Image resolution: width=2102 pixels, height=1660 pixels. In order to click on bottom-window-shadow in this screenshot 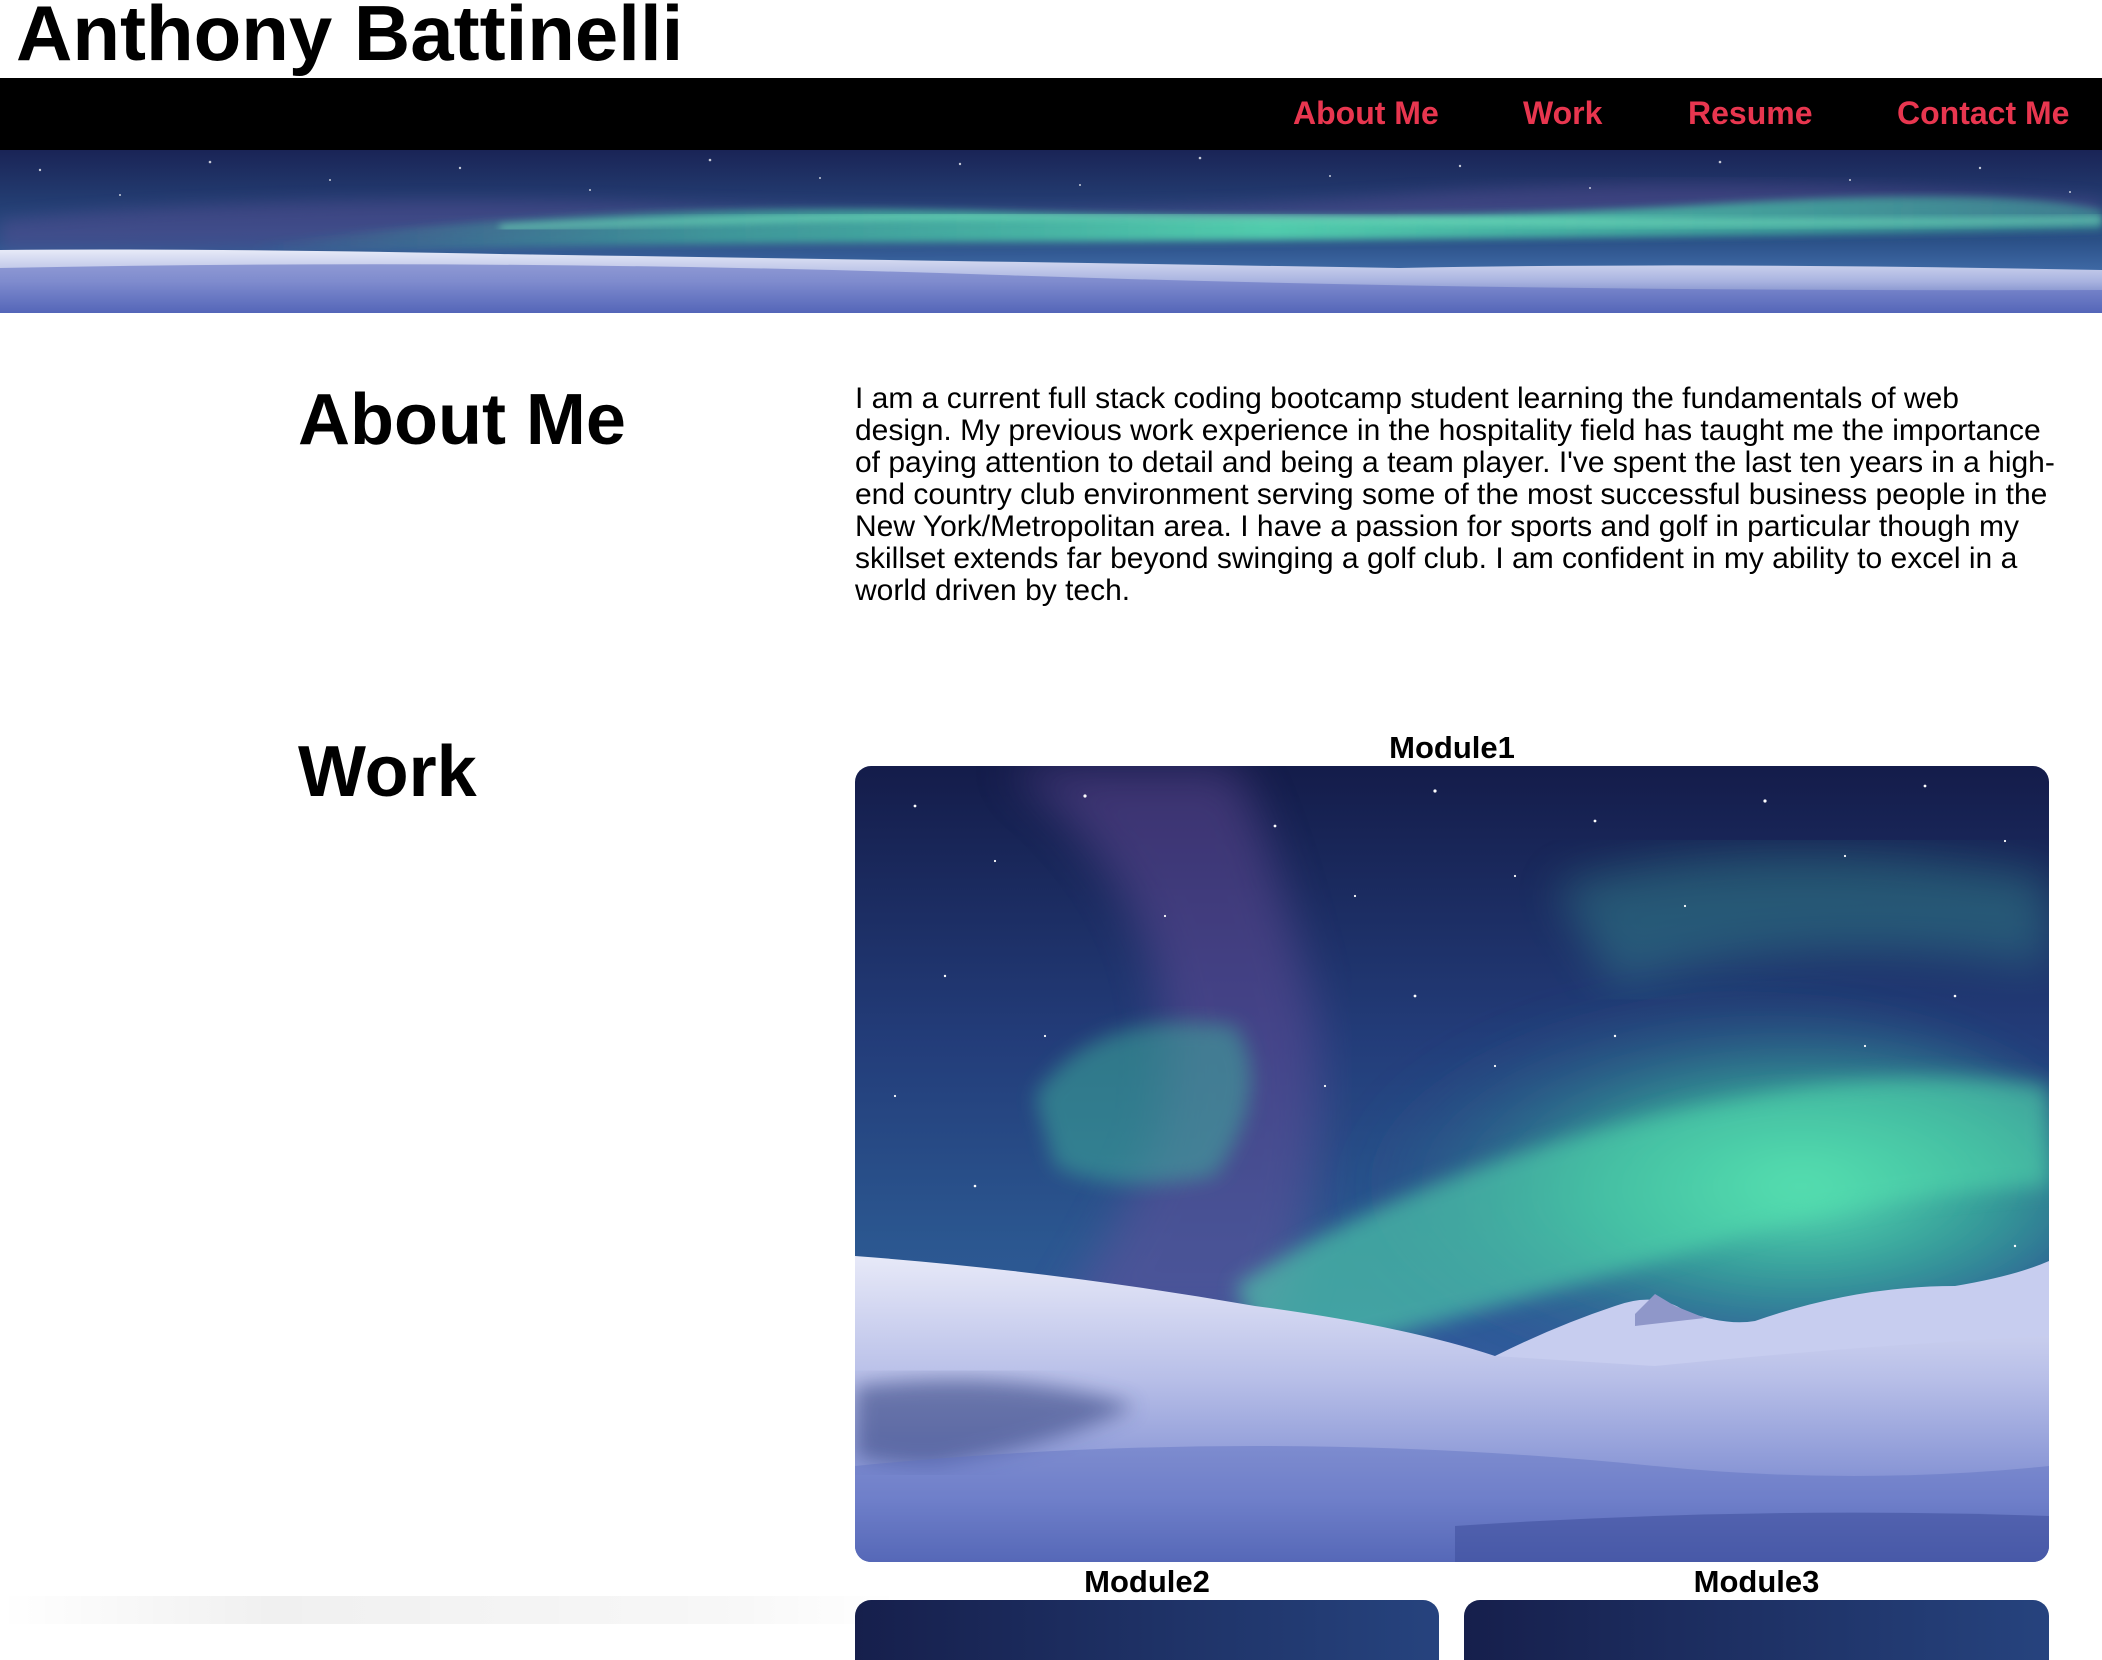, I will do `click(450, 1610)`.